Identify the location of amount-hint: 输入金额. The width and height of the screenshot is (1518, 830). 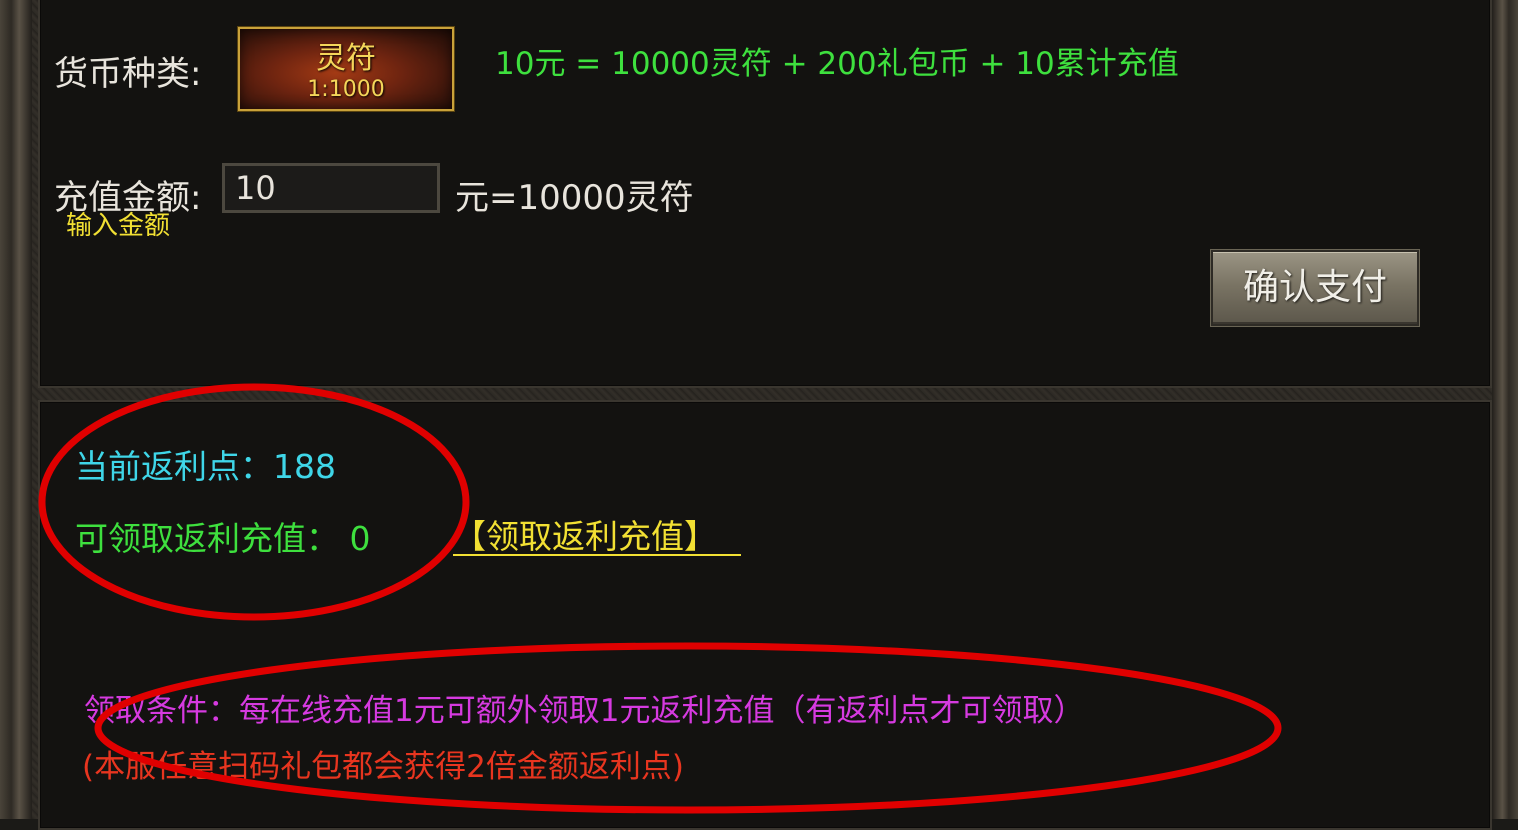
(118, 226).